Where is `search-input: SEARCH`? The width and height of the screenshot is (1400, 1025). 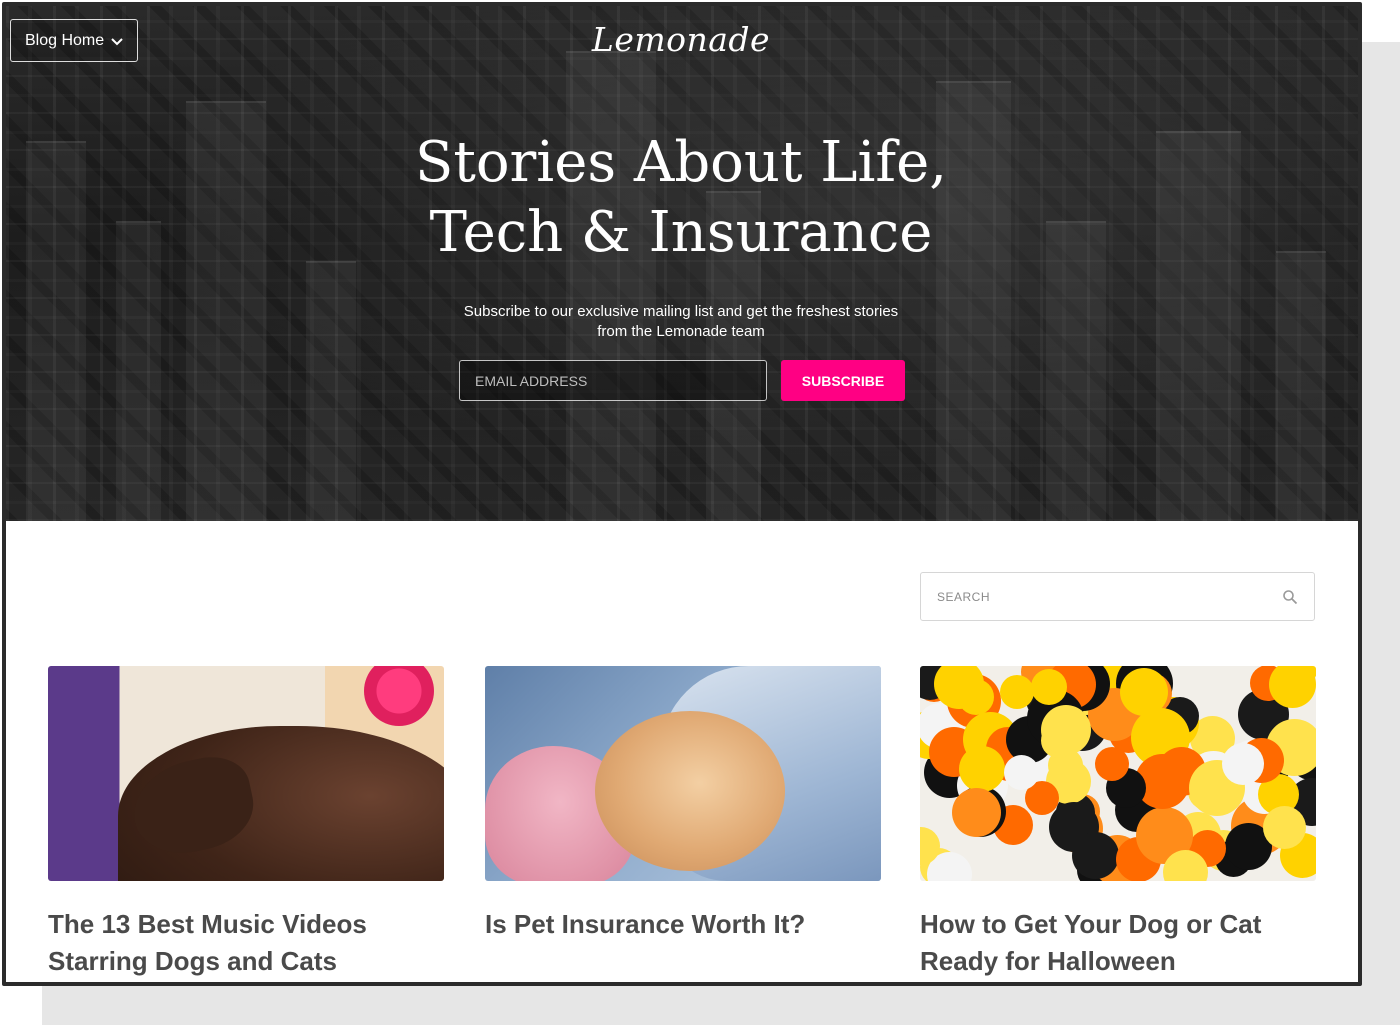
search-input: SEARCH is located at coordinates (1117, 596).